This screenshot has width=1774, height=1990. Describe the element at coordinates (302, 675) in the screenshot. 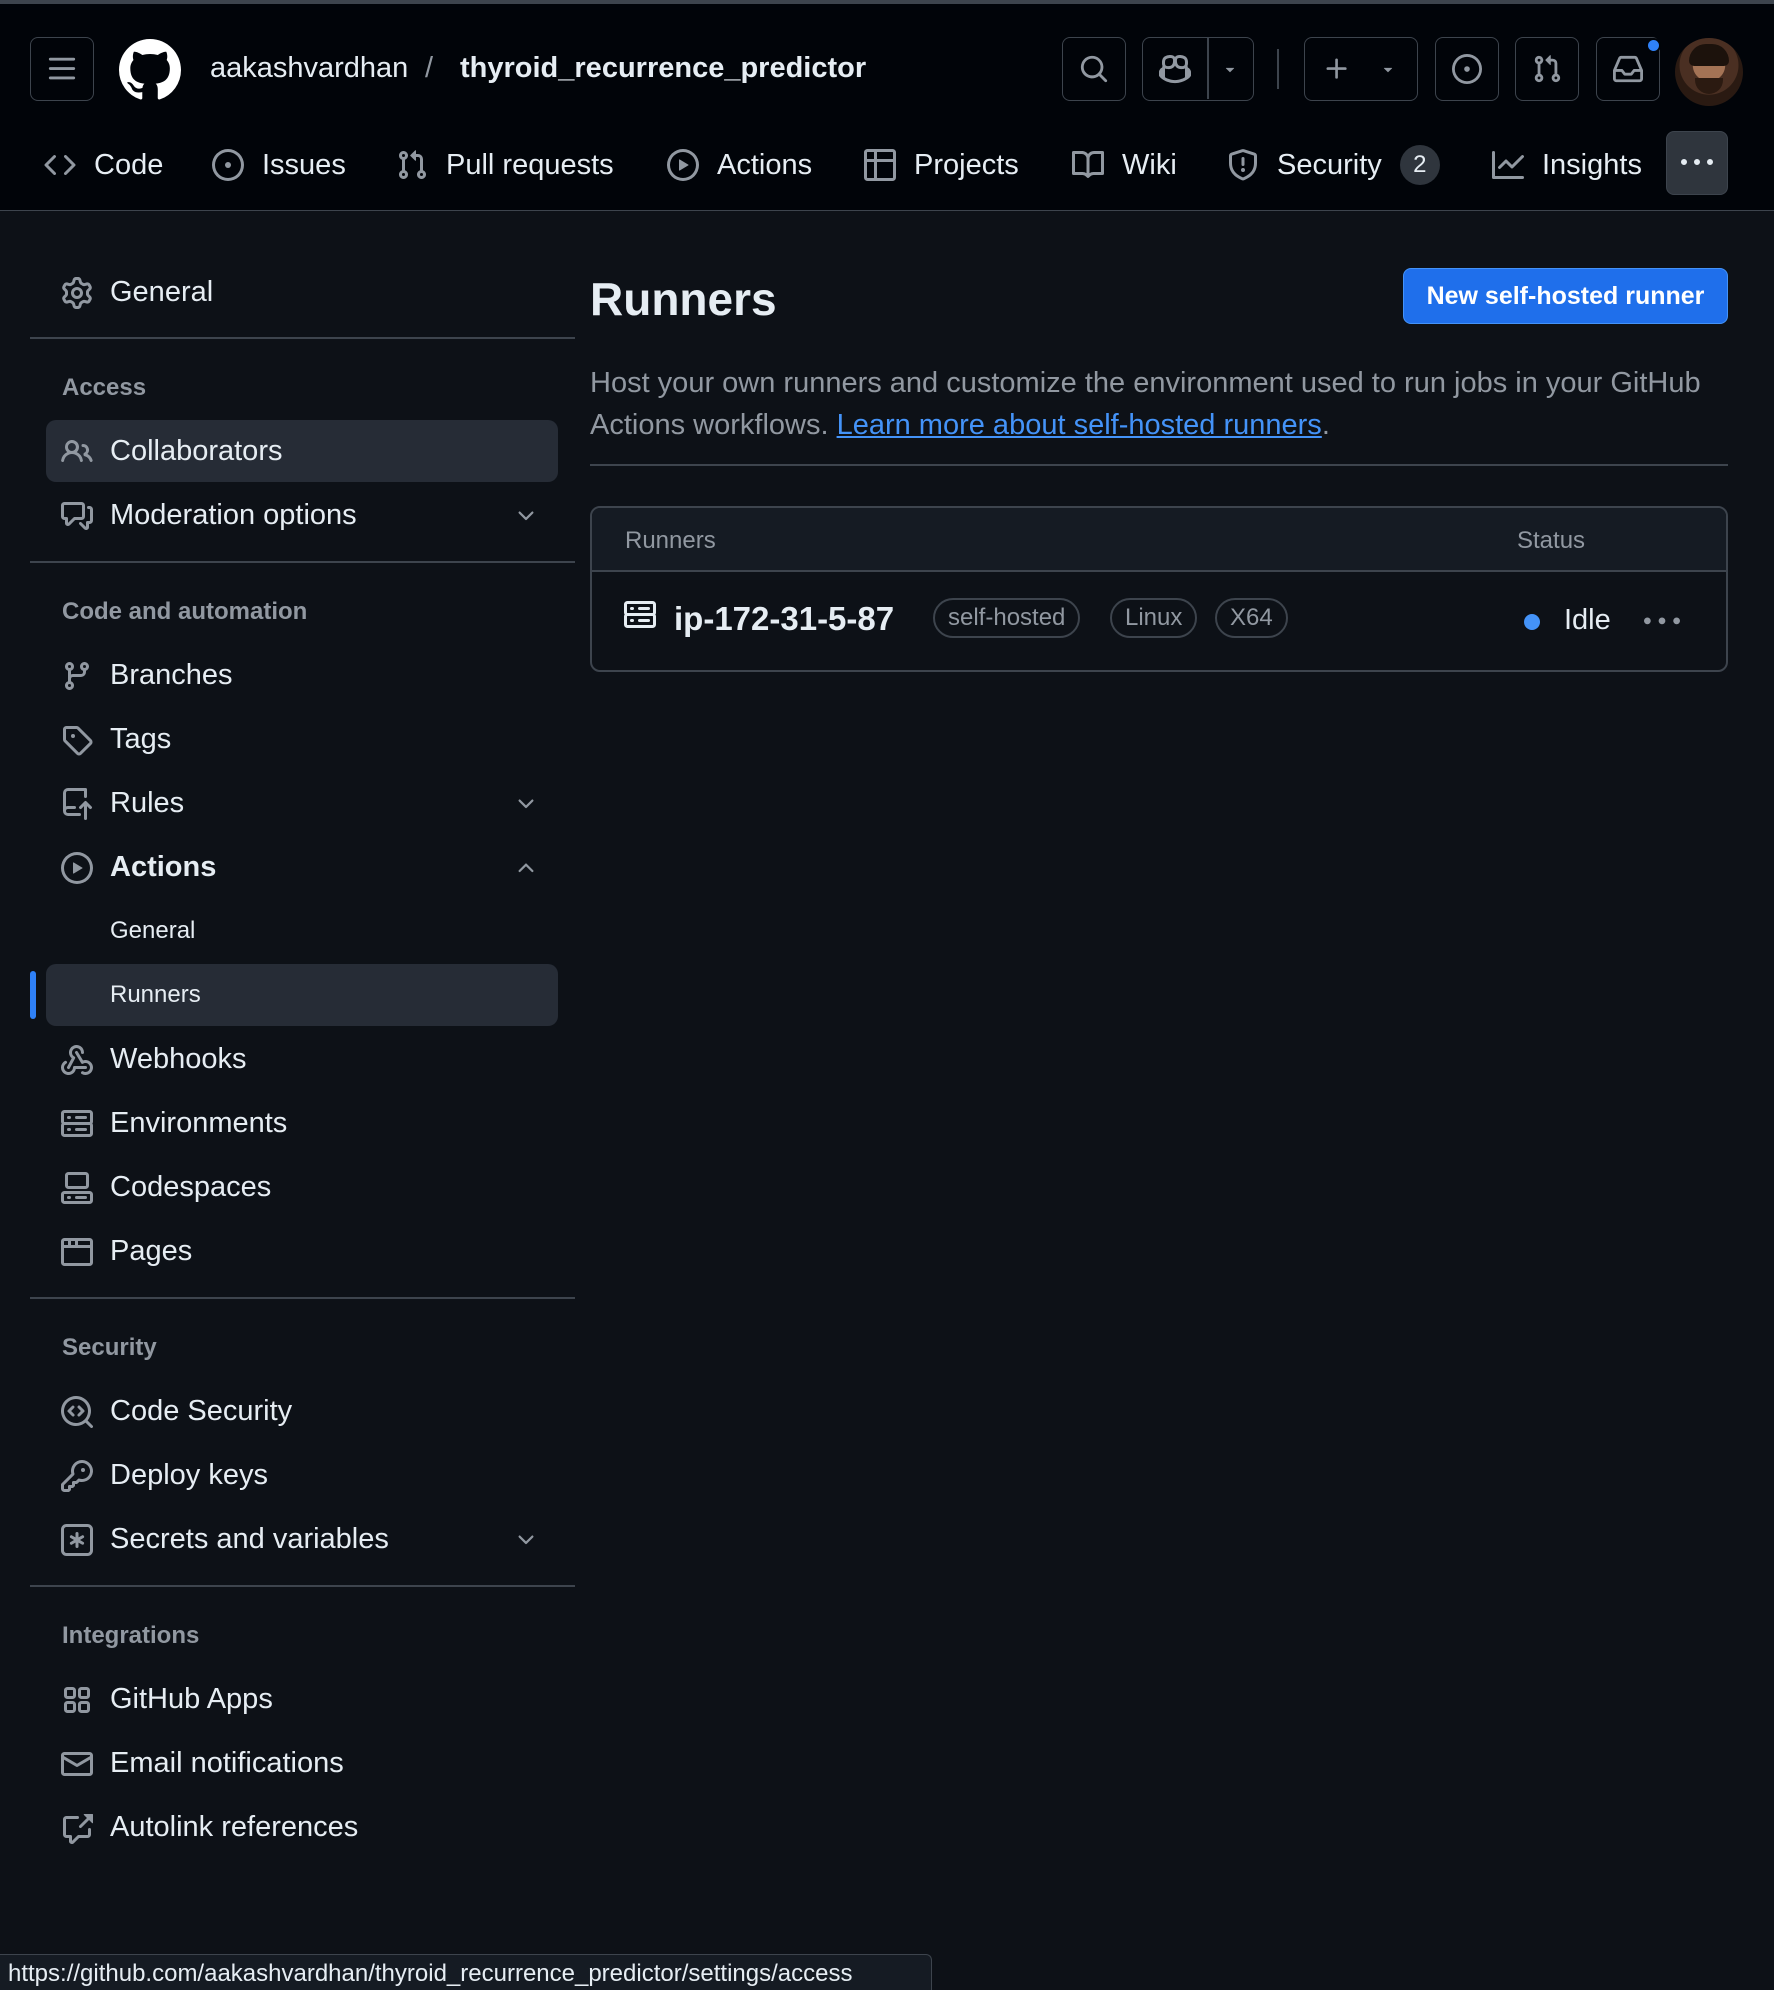

I see `sidebar-item-branches: Branches` at that location.